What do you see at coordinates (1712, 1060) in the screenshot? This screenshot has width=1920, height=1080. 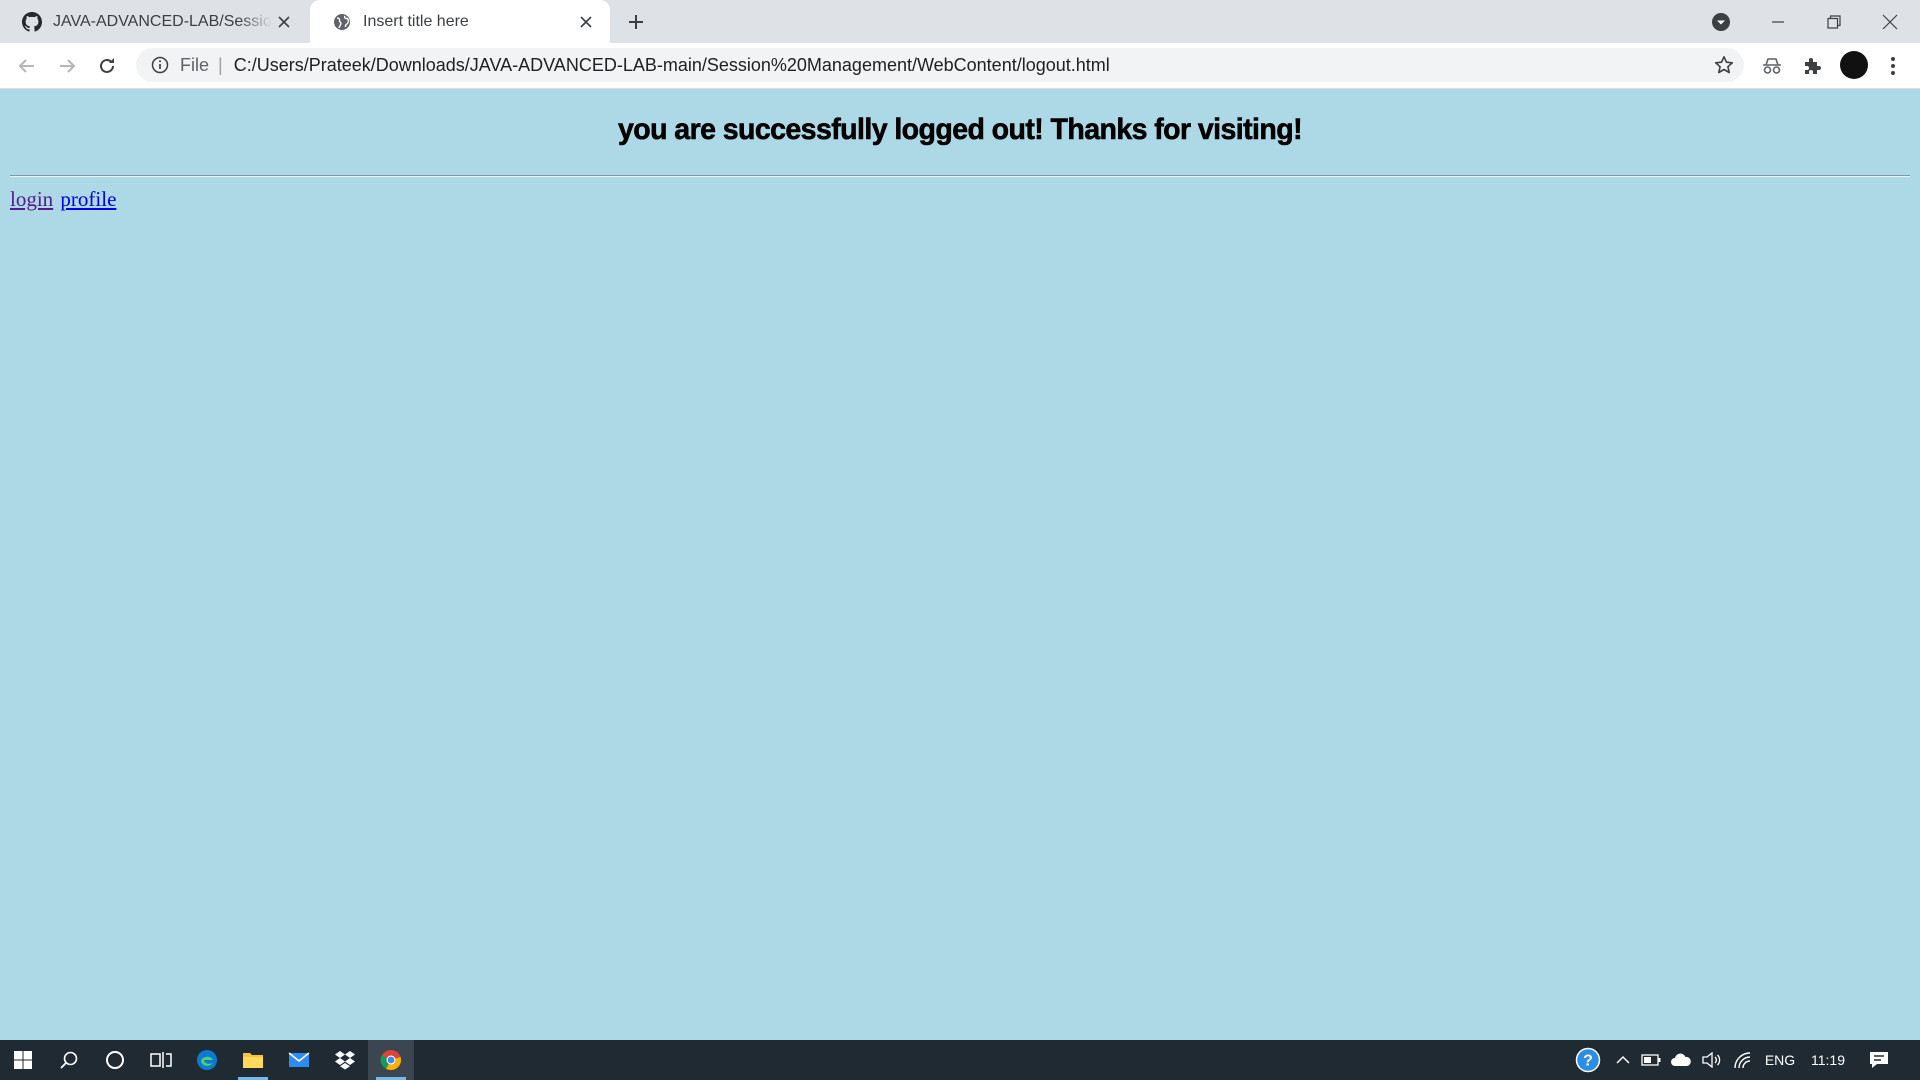 I see `volume-icon` at bounding box center [1712, 1060].